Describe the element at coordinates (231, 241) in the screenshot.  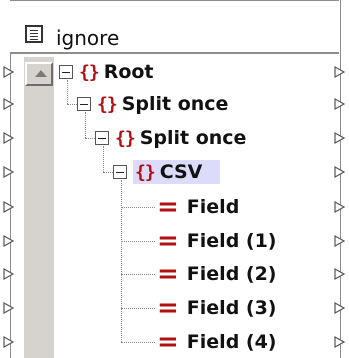
I see `node-label: Field (1)` at that location.